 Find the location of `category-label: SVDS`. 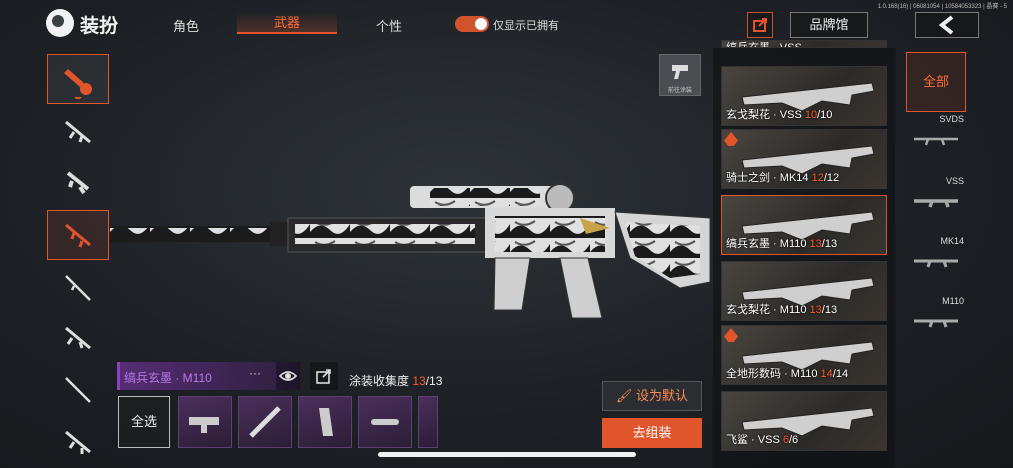

category-label: SVDS is located at coordinates (951, 119).